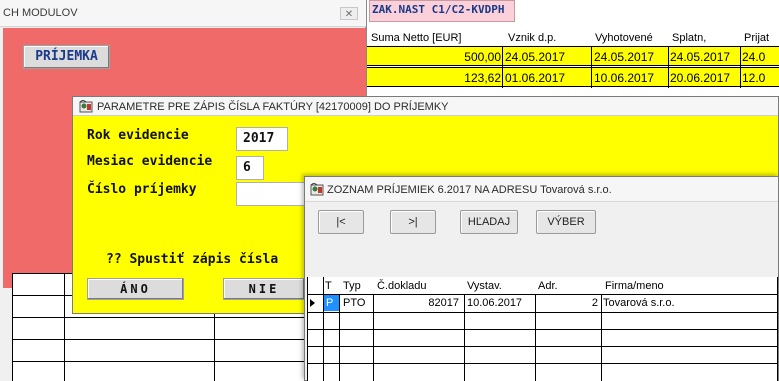 The height and width of the screenshot is (381, 779). Describe the element at coordinates (494, 303) in the screenshot. I see `cell-vystav: 10.06.2017` at that location.